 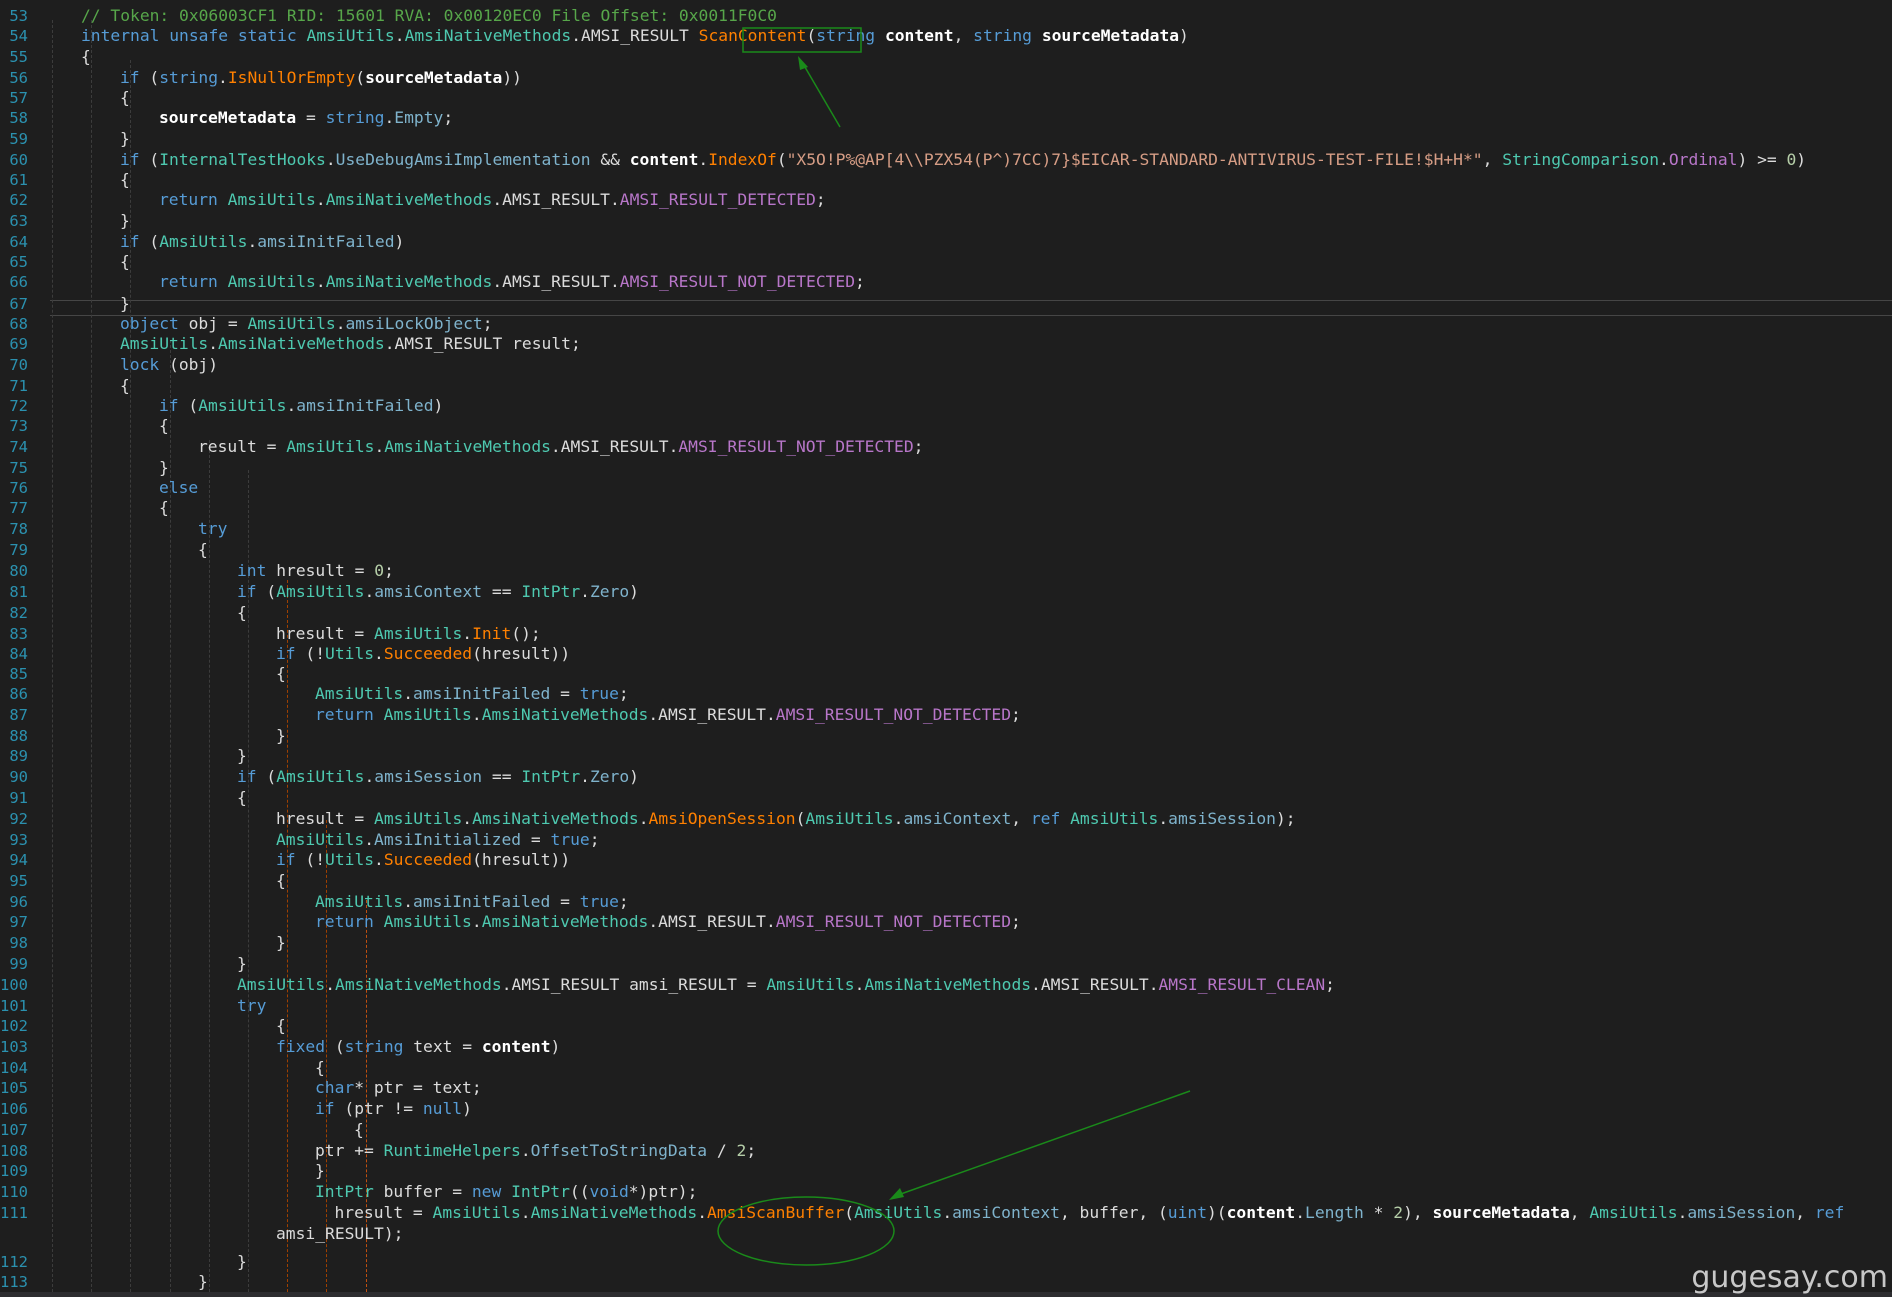 I want to click on code-token: return, so click(x=344, y=714).